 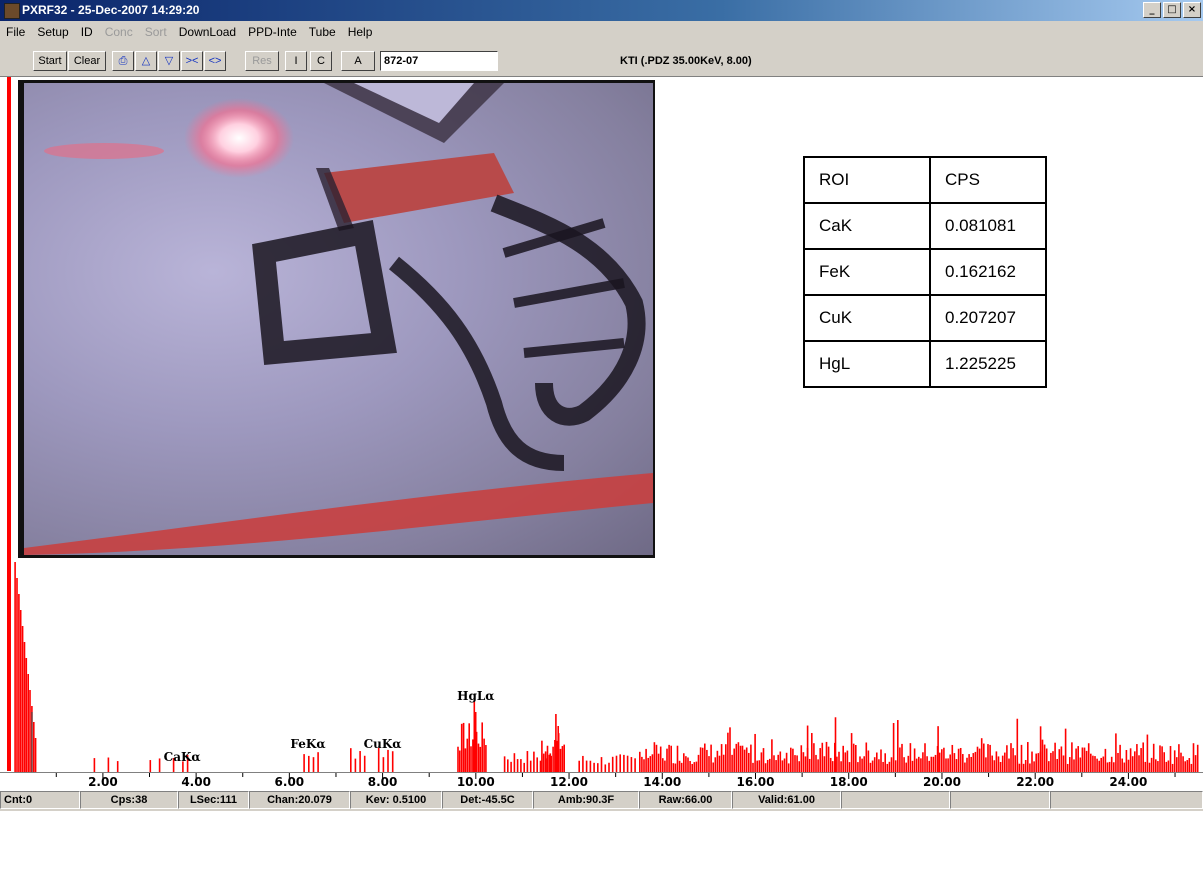 What do you see at coordinates (1192, 10) in the screenshot?
I see `close-button: ×` at bounding box center [1192, 10].